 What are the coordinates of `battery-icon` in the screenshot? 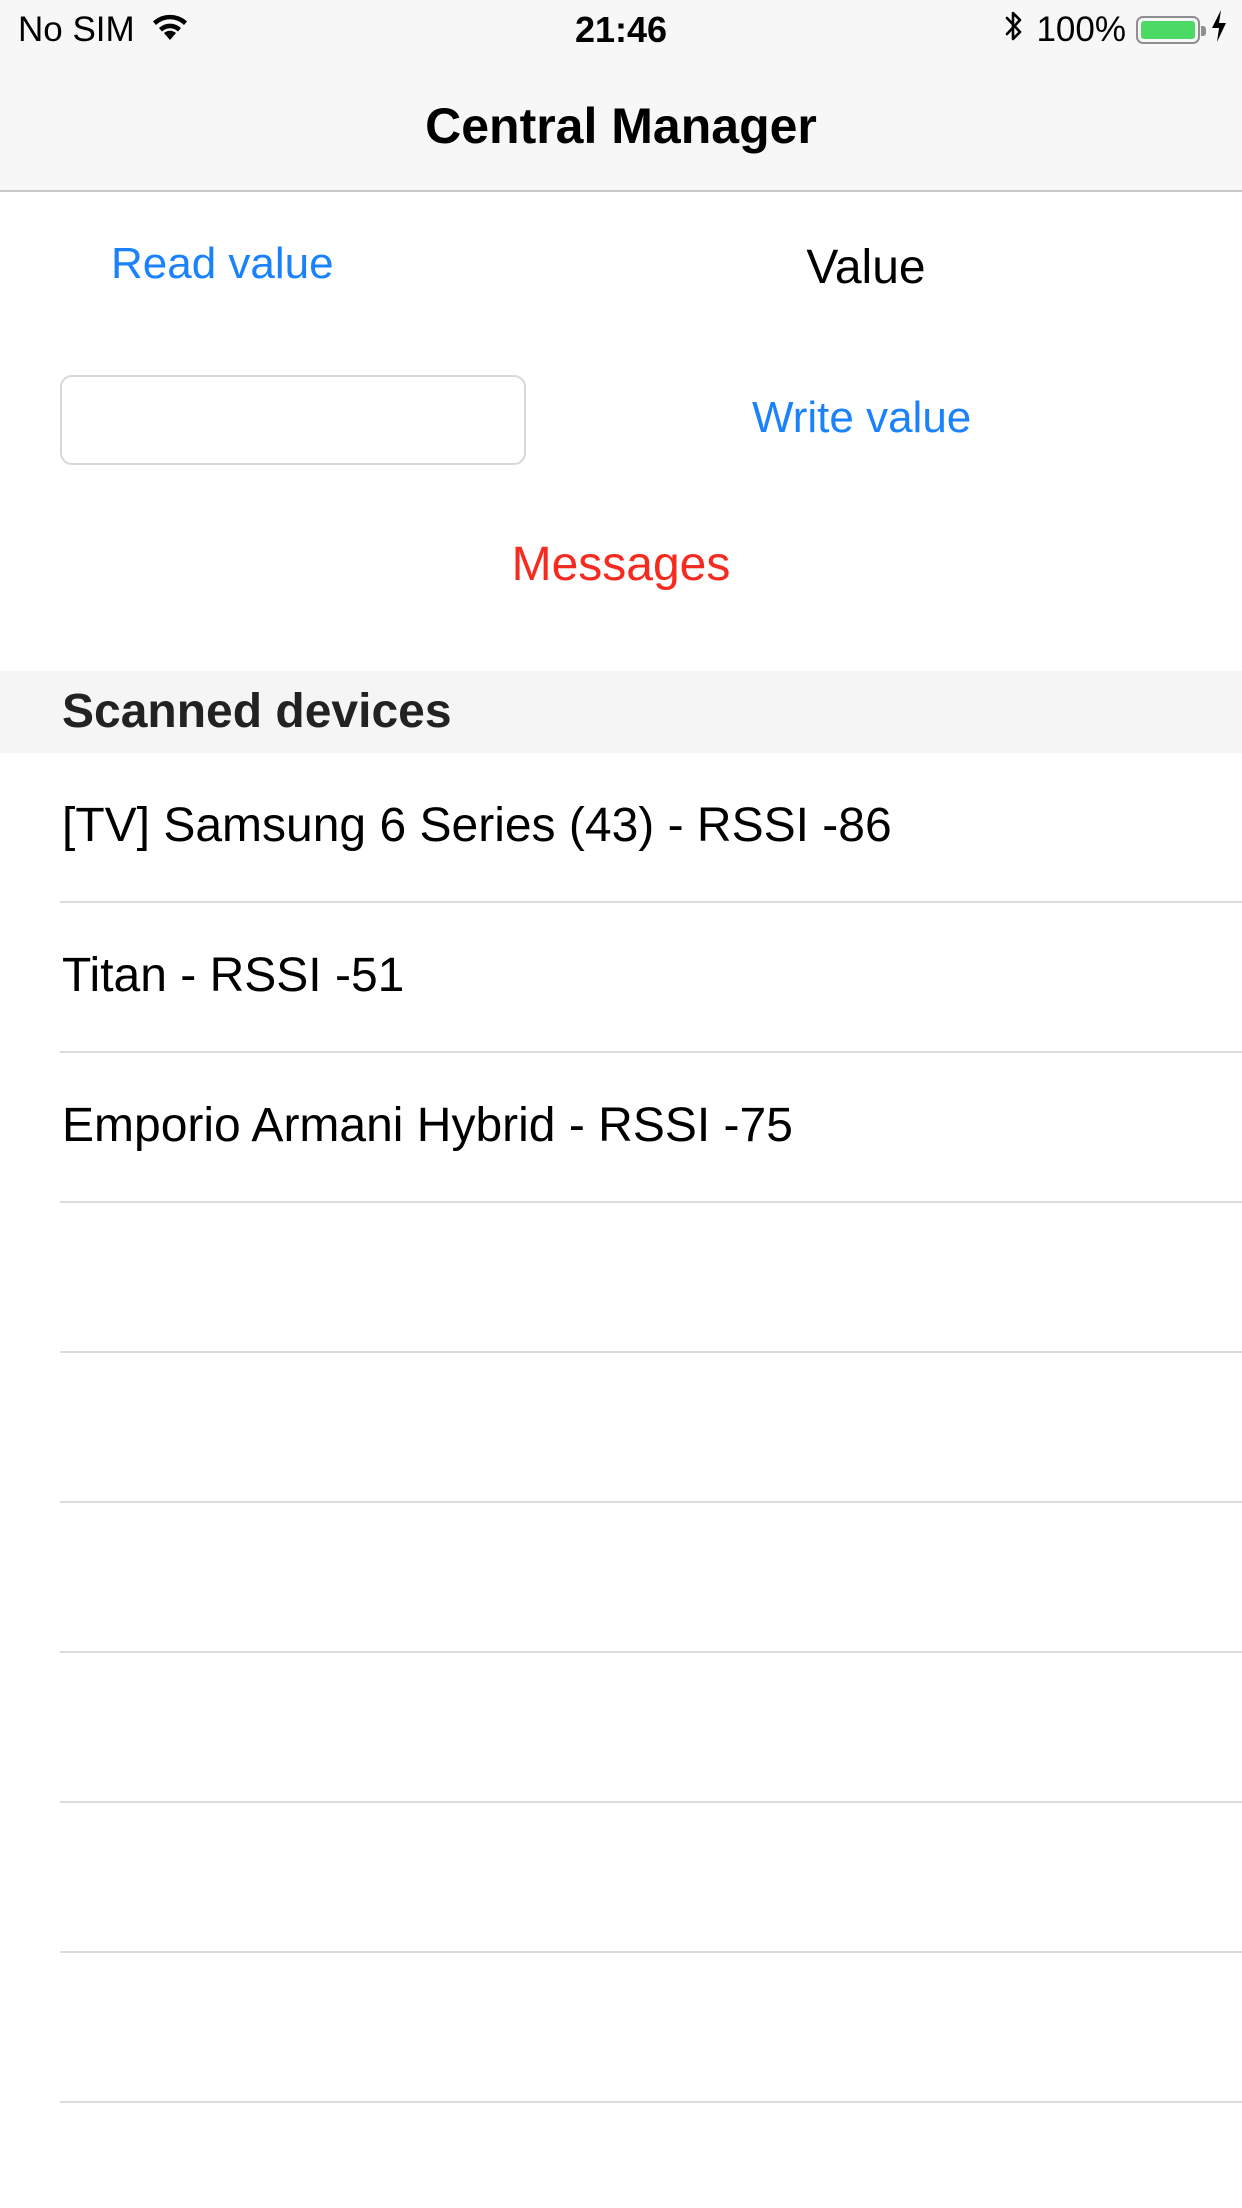 It's located at (1171, 30).